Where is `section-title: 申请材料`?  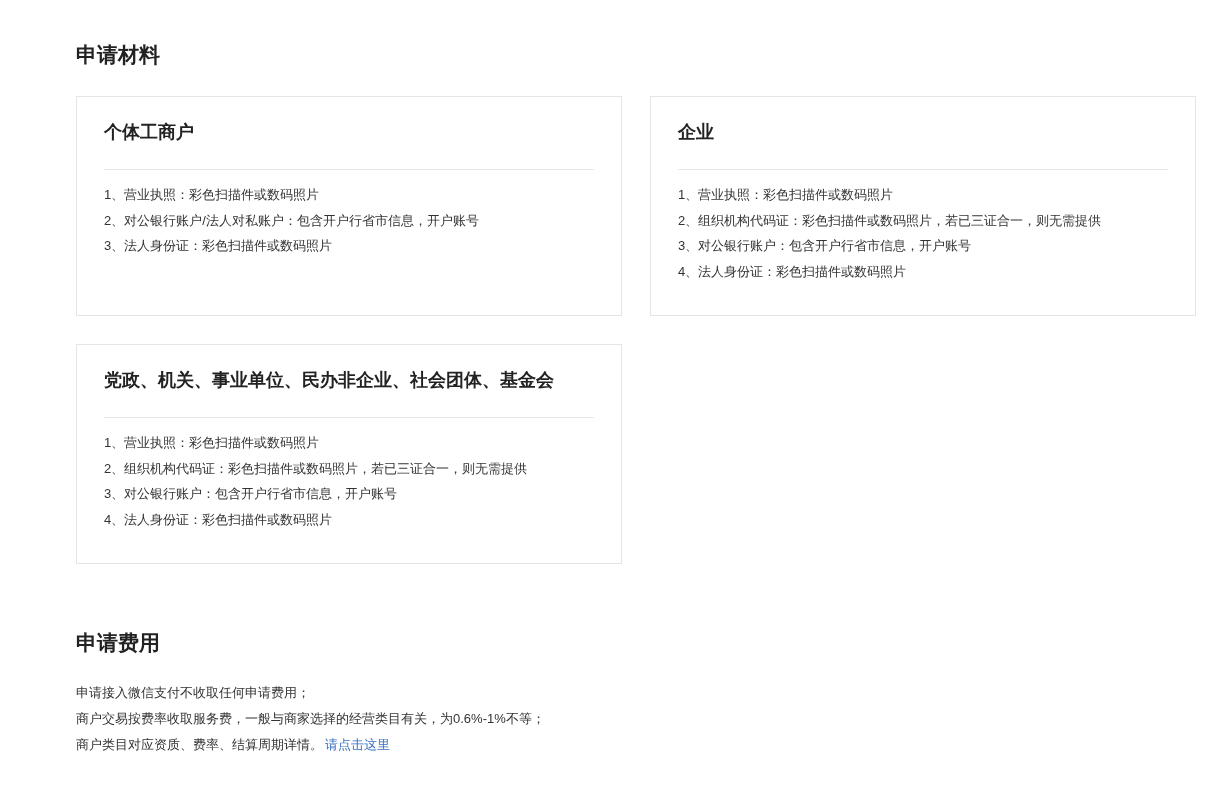 section-title: 申请材料 is located at coordinates (118, 55).